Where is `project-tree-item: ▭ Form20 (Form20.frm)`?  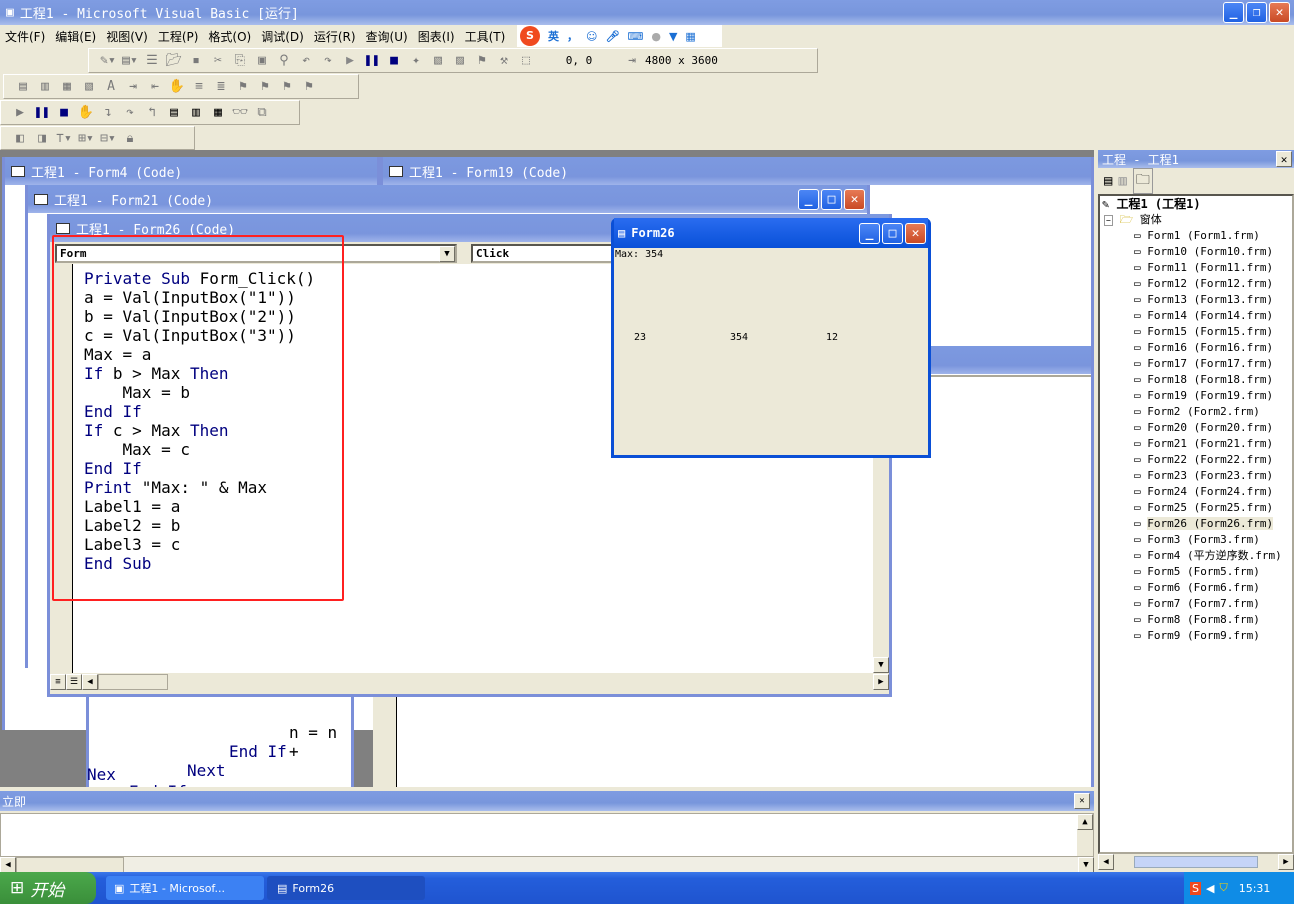 project-tree-item: ▭ Form20 (Form20.frm) is located at coordinates (1196, 428).